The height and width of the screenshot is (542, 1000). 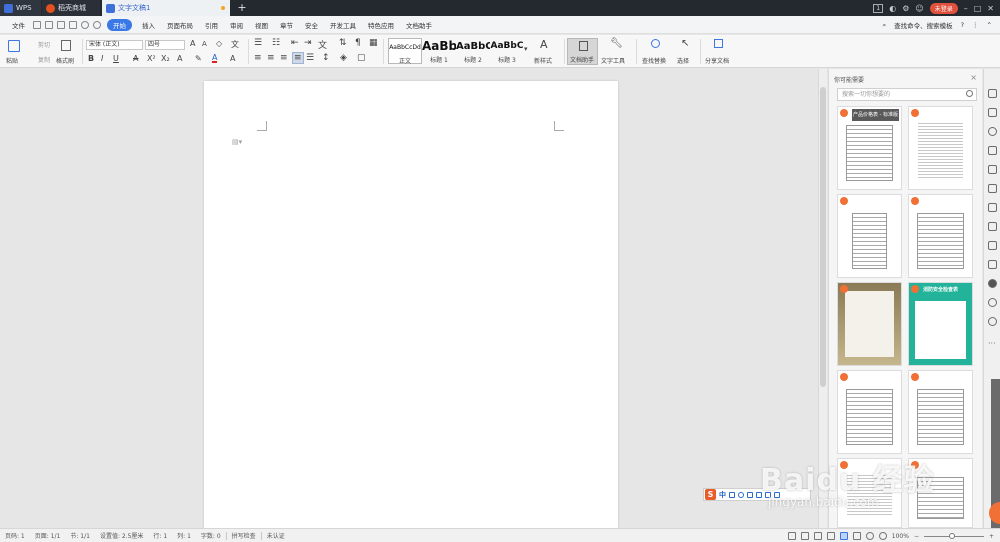 I want to click on superscript-icon: X², so click(x=151, y=58).